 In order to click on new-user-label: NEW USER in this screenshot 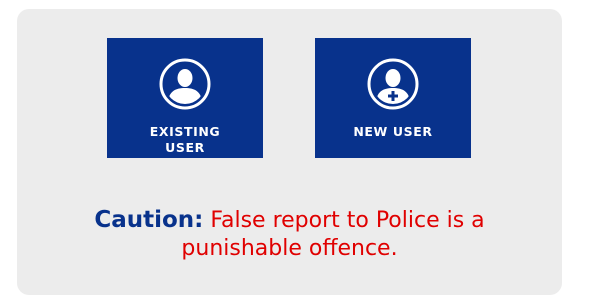, I will do `click(393, 131)`.